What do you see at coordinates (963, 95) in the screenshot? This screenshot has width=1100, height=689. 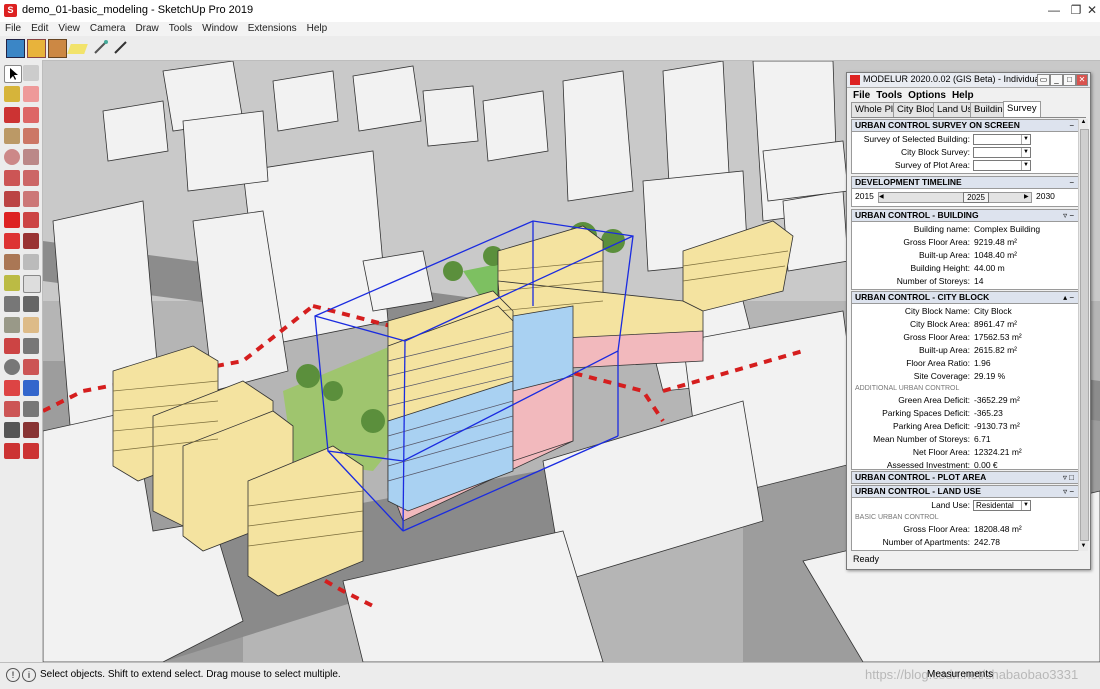 I see `panel-menu-help: Help` at bounding box center [963, 95].